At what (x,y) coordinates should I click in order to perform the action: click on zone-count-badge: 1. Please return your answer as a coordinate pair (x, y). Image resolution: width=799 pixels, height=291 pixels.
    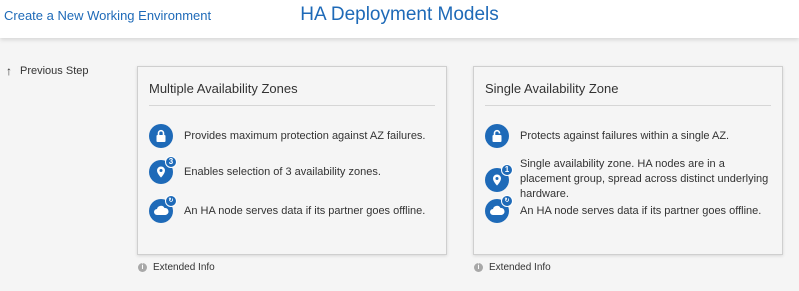
    Looking at the image, I should click on (507, 169).